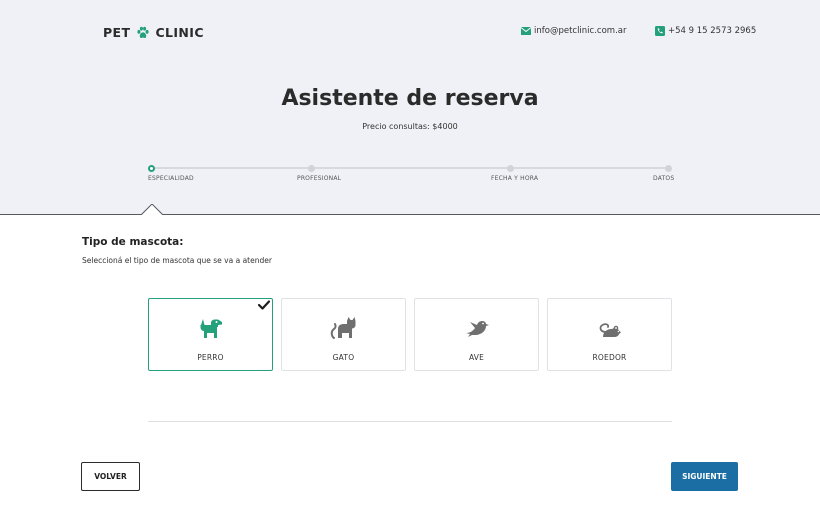 Image resolution: width=820 pixels, height=530 pixels. Describe the element at coordinates (110, 476) in the screenshot. I see `back-button: VOLVER` at that location.